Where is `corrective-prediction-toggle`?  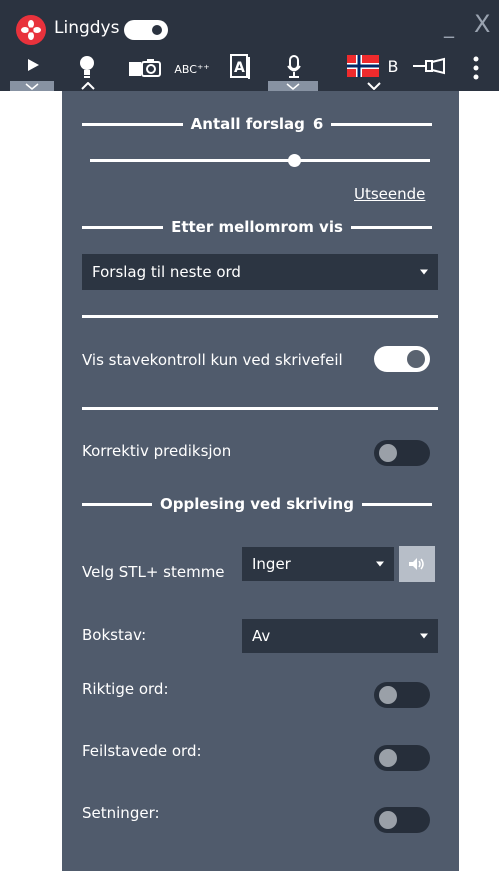 corrective-prediction-toggle is located at coordinates (402, 453).